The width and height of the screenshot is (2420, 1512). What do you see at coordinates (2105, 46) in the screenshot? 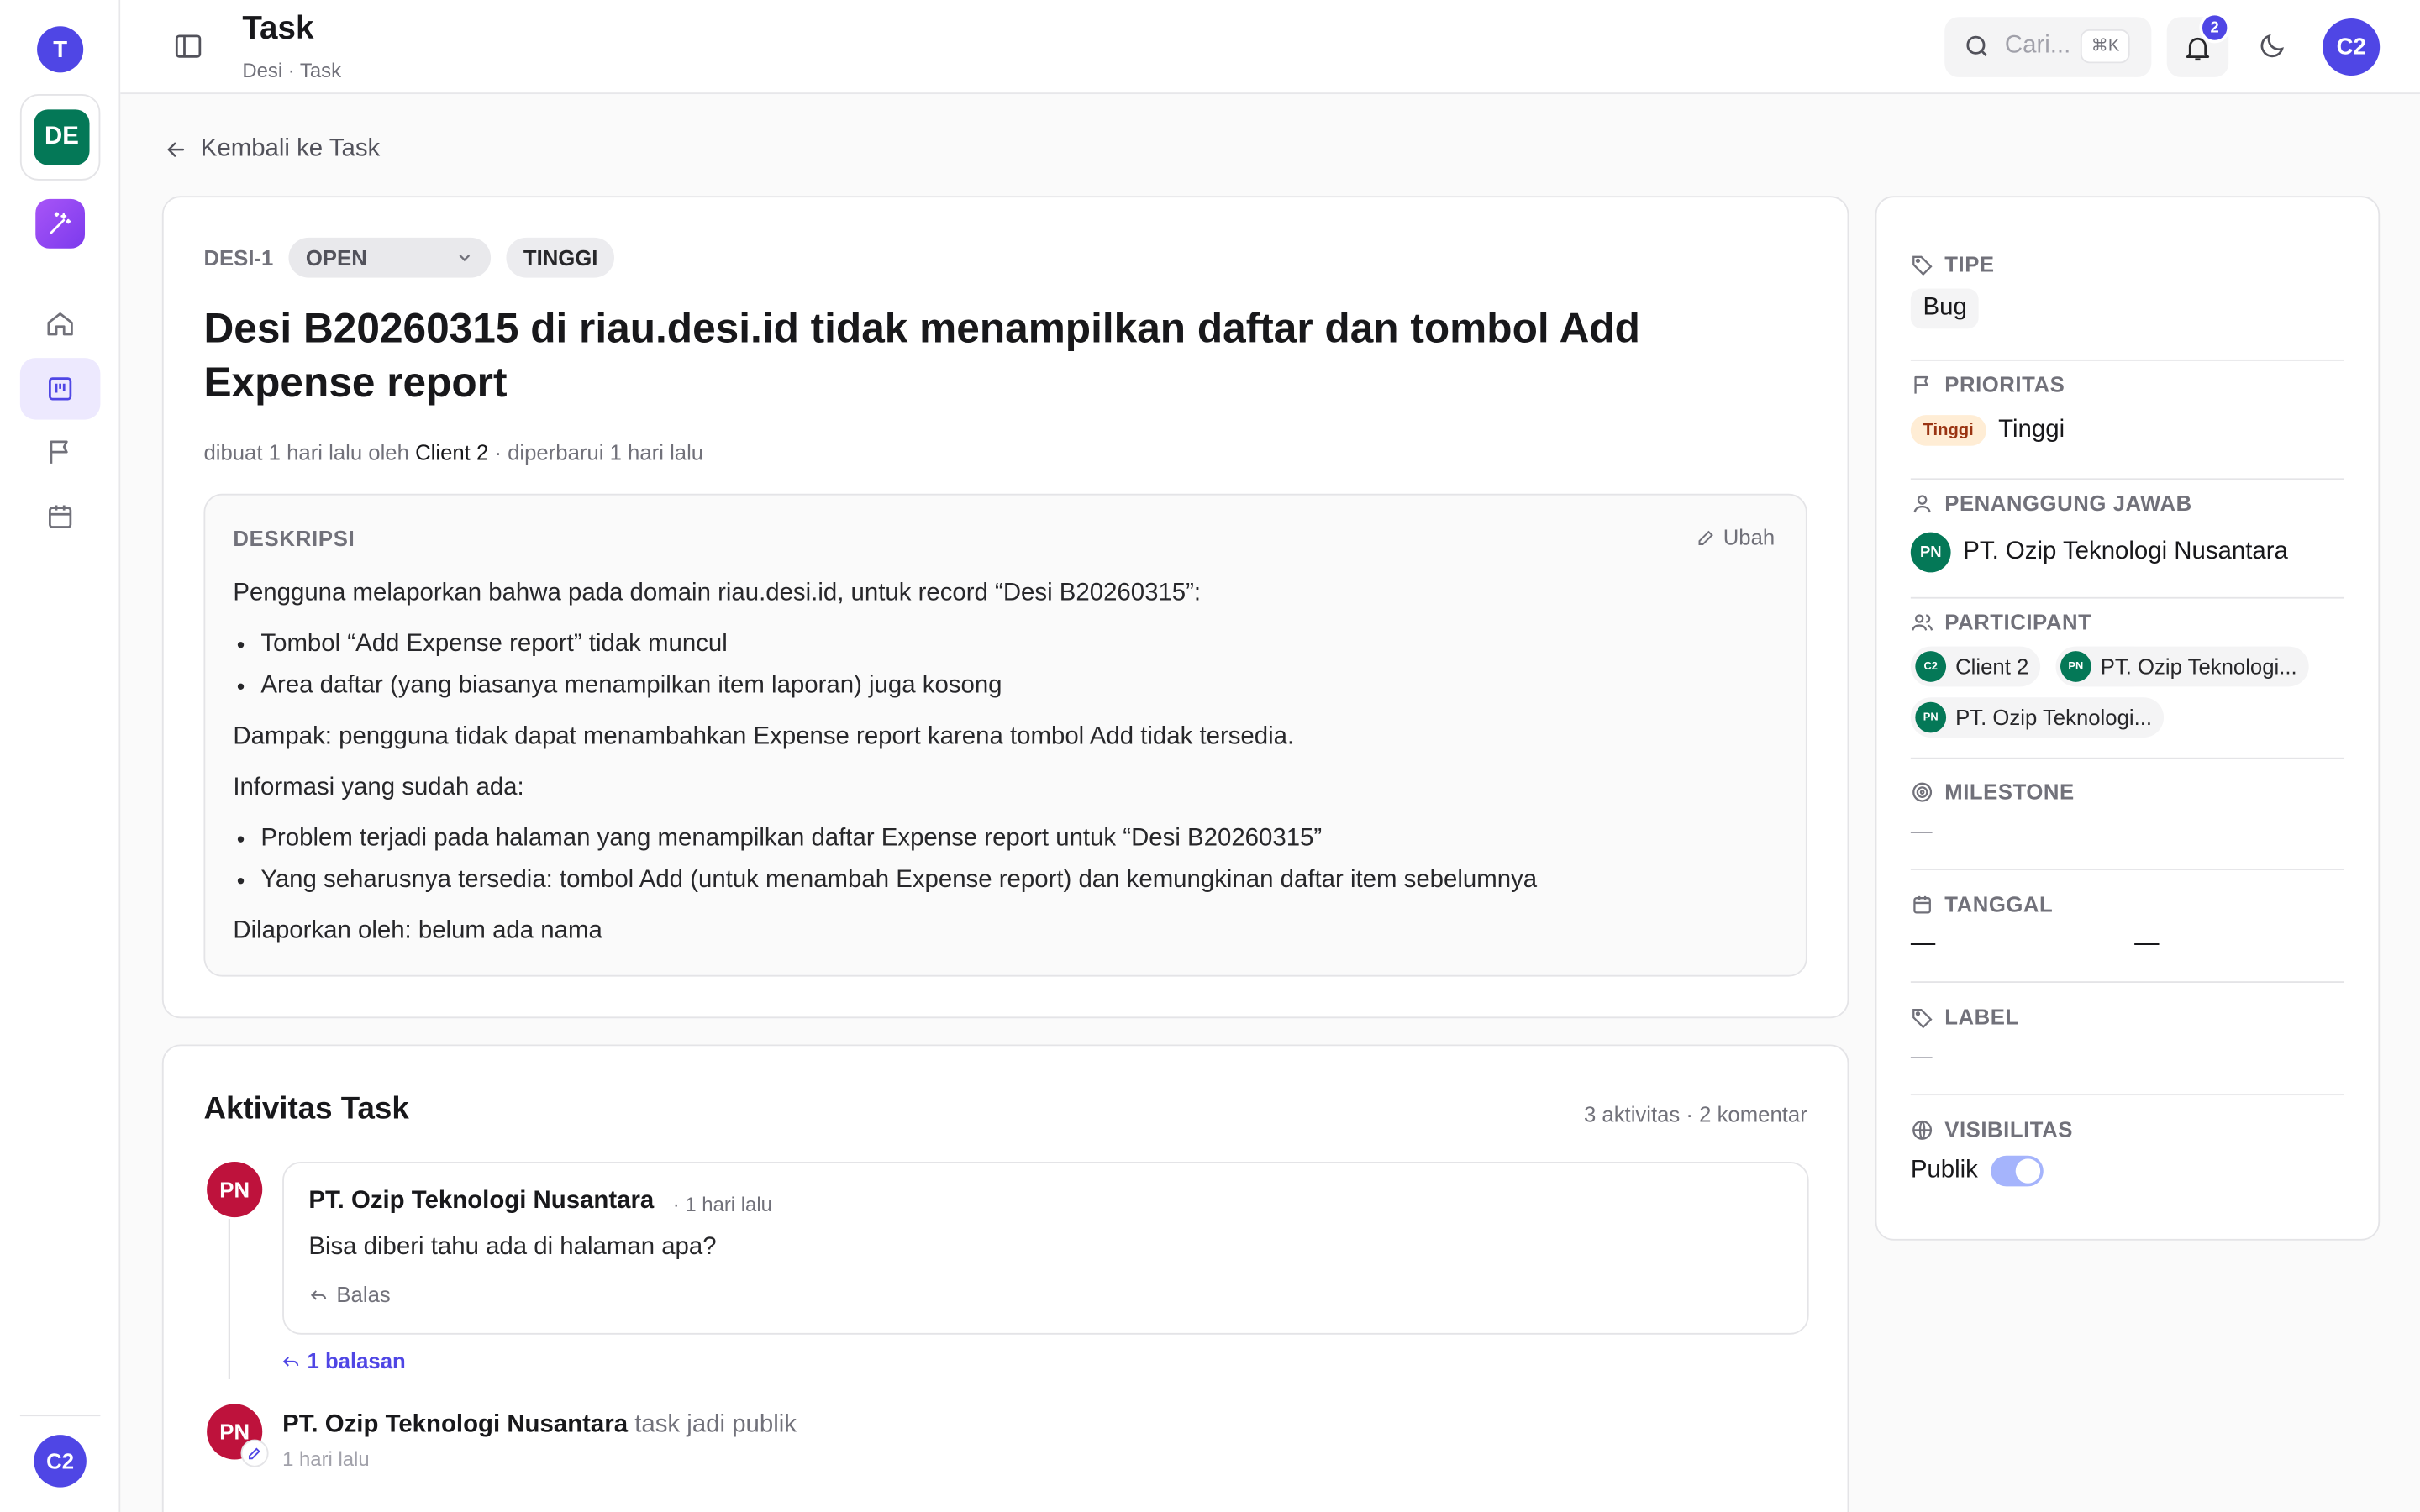
I see `search-shortcut: ⌘K` at bounding box center [2105, 46].